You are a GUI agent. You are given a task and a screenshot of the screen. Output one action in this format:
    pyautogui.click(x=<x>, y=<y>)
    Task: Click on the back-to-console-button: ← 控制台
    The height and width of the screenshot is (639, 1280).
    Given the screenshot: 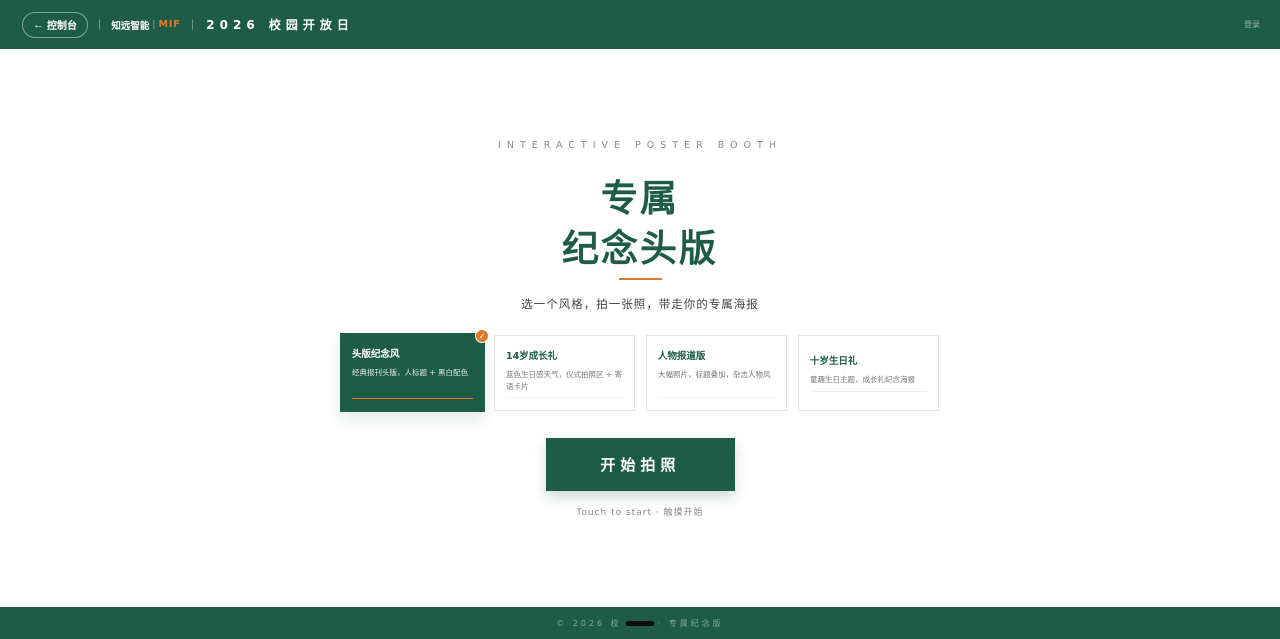 What is the action you would take?
    pyautogui.click(x=55, y=24)
    